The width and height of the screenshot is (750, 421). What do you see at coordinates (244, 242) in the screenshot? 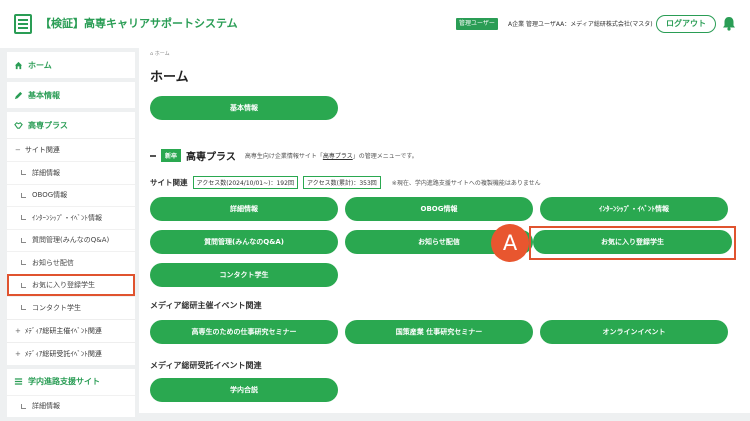
I see `qa-button: 質問管理(みんなのQ&A)` at bounding box center [244, 242].